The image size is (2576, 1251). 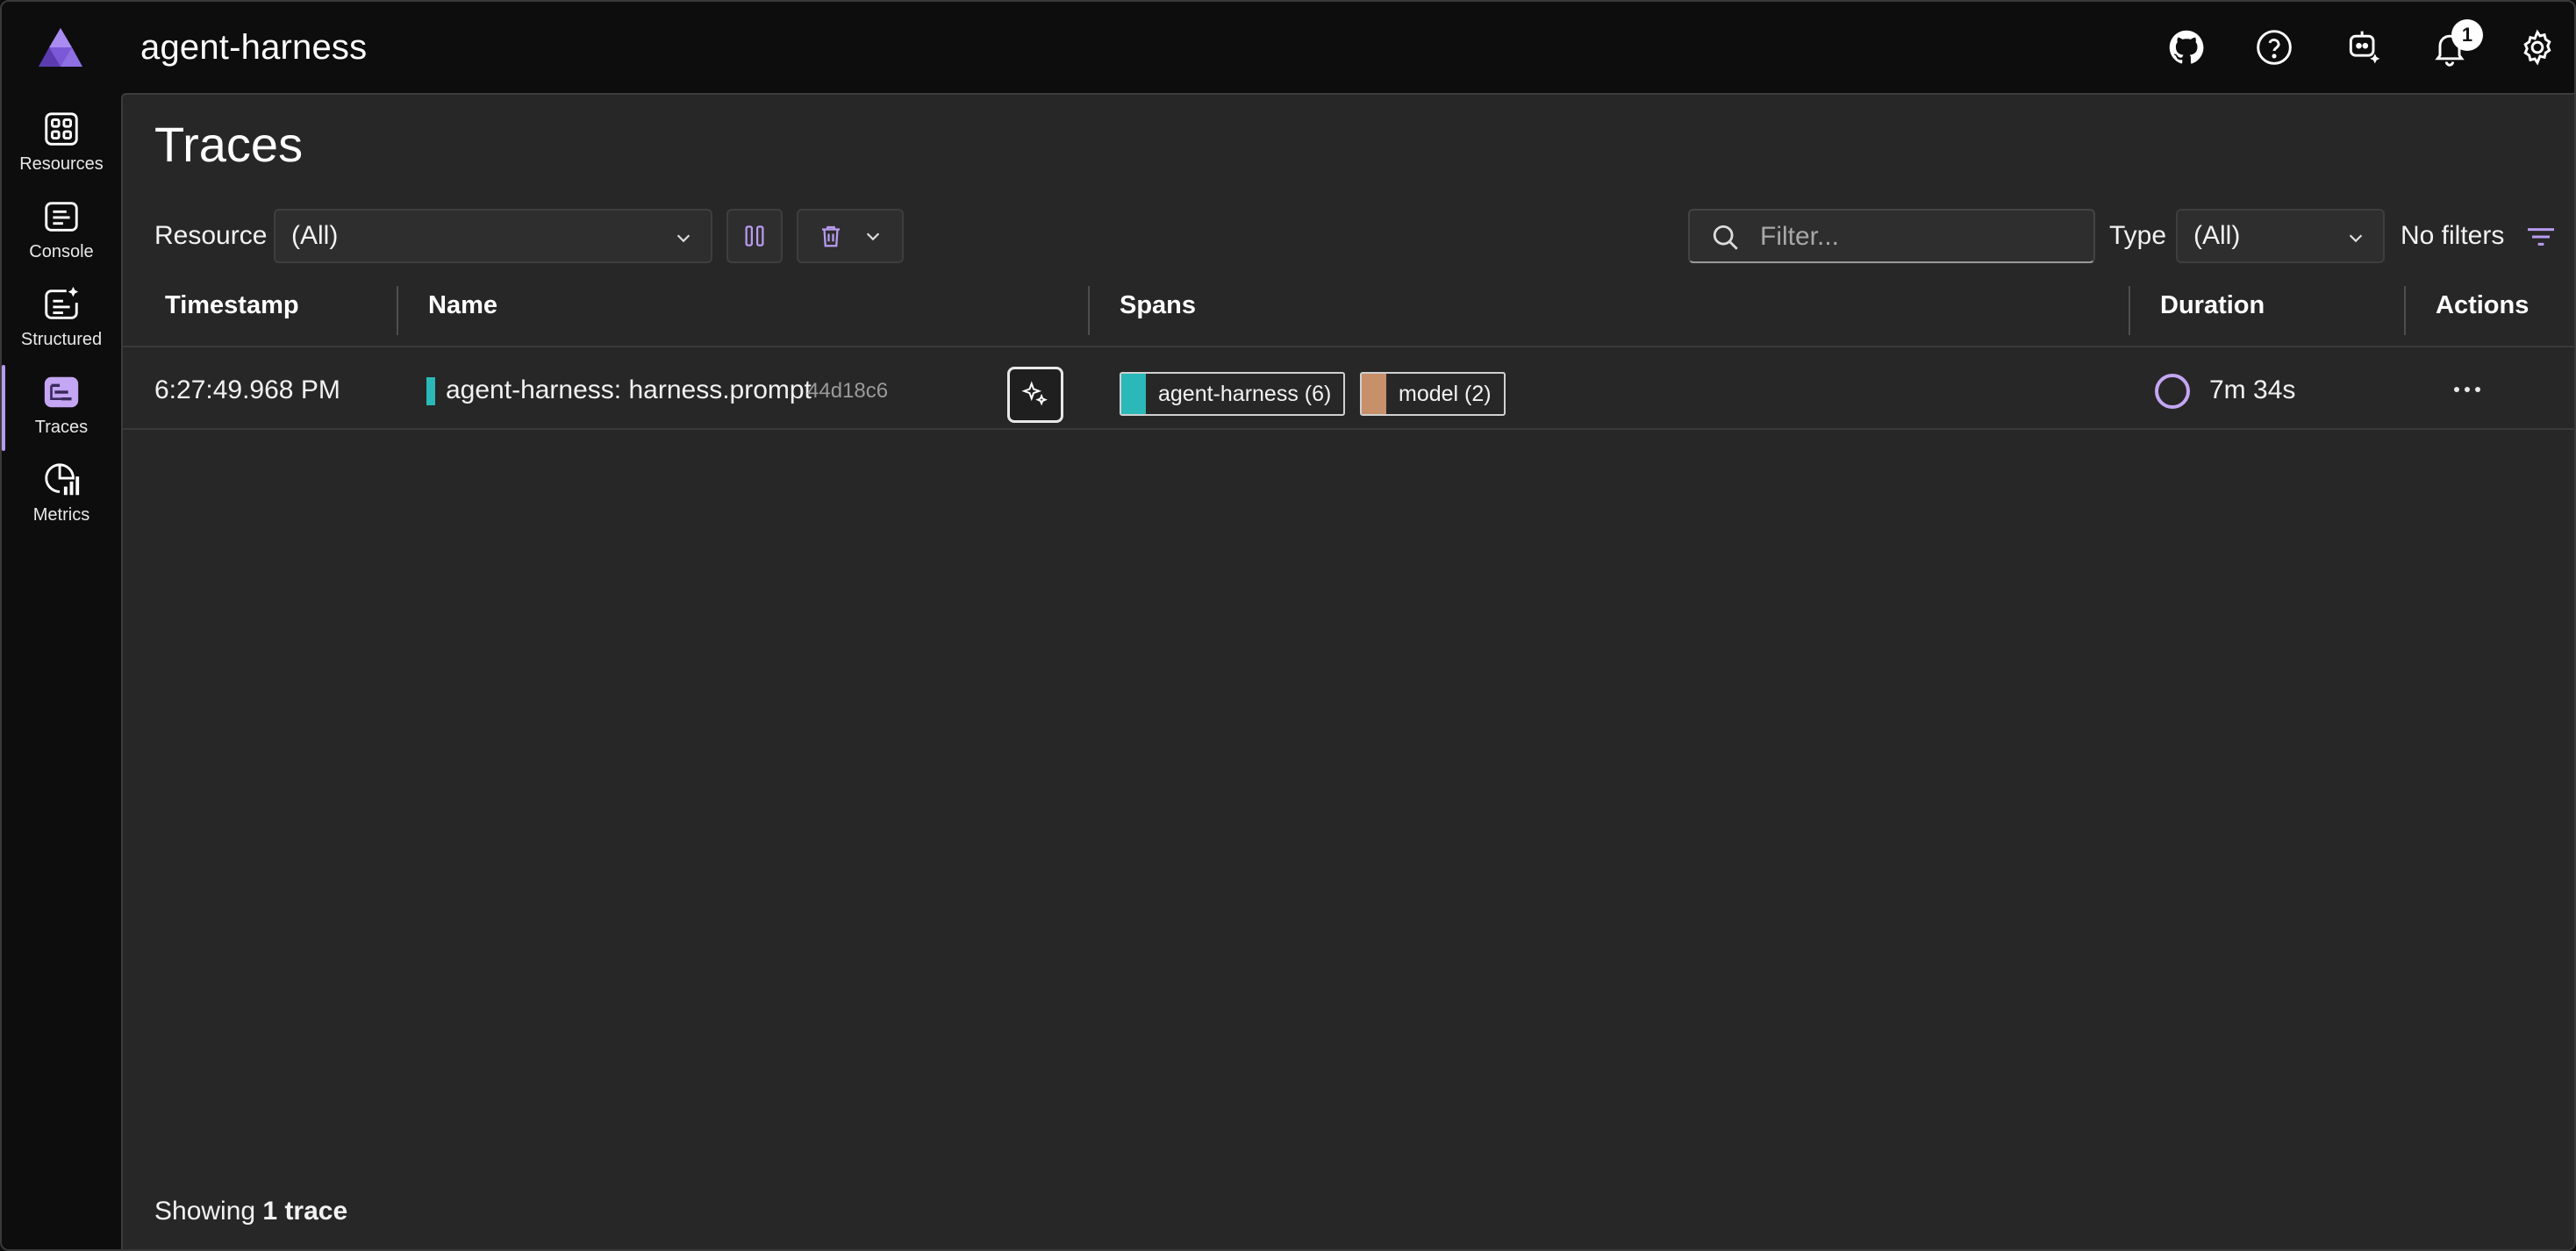 What do you see at coordinates (462, 305) in the screenshot?
I see `column-header-name: Name` at bounding box center [462, 305].